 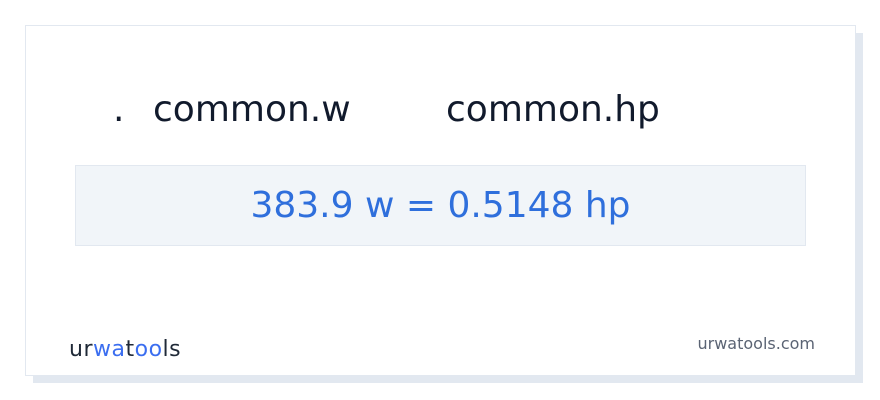 What do you see at coordinates (148, 349) in the screenshot?
I see `logo-text-accent-2: oo` at bounding box center [148, 349].